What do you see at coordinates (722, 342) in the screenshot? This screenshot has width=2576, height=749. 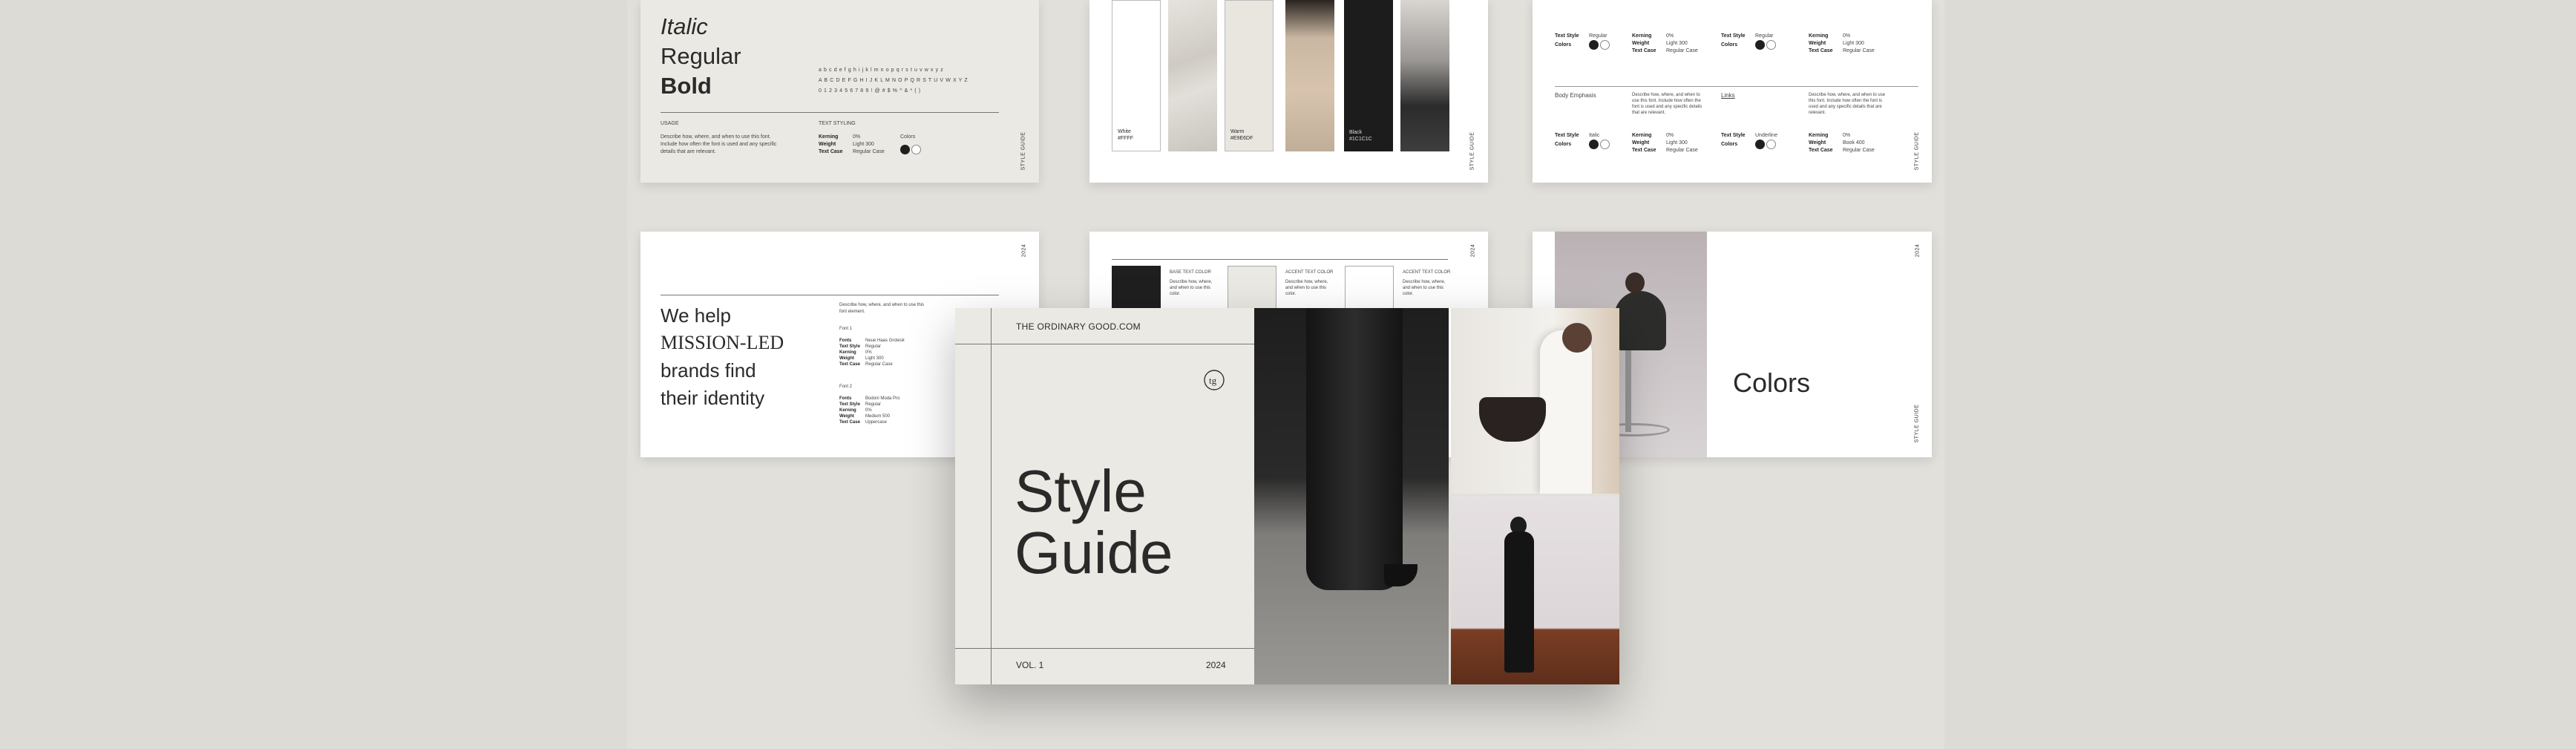 I see `mission-line2: MISSION-LED` at bounding box center [722, 342].